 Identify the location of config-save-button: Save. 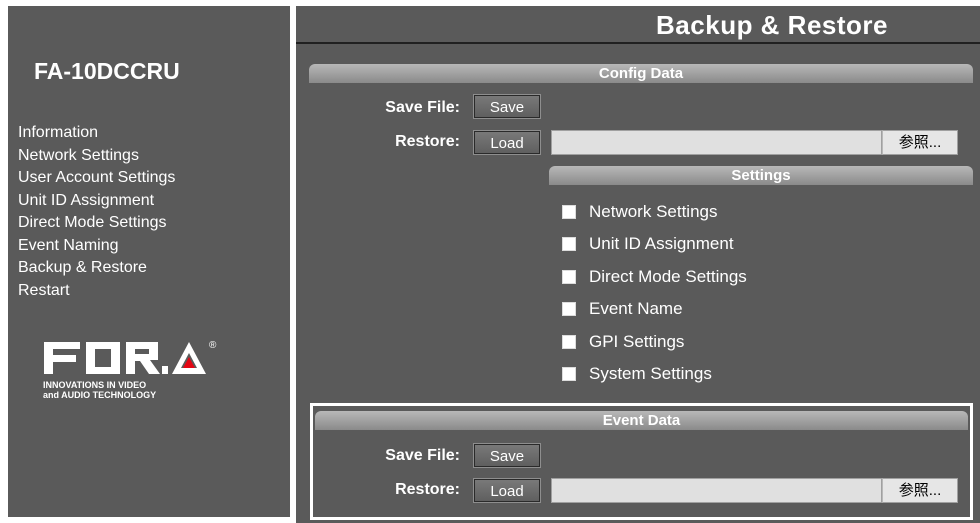
(507, 106).